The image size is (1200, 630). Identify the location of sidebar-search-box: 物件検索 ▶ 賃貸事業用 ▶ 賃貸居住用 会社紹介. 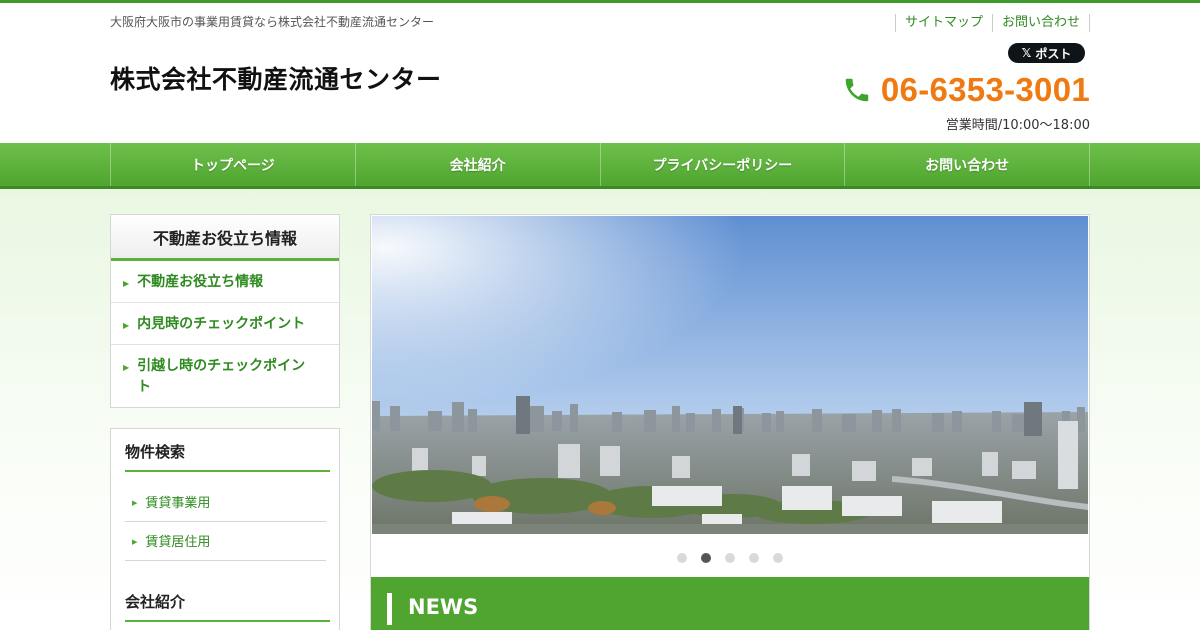
(225, 529).